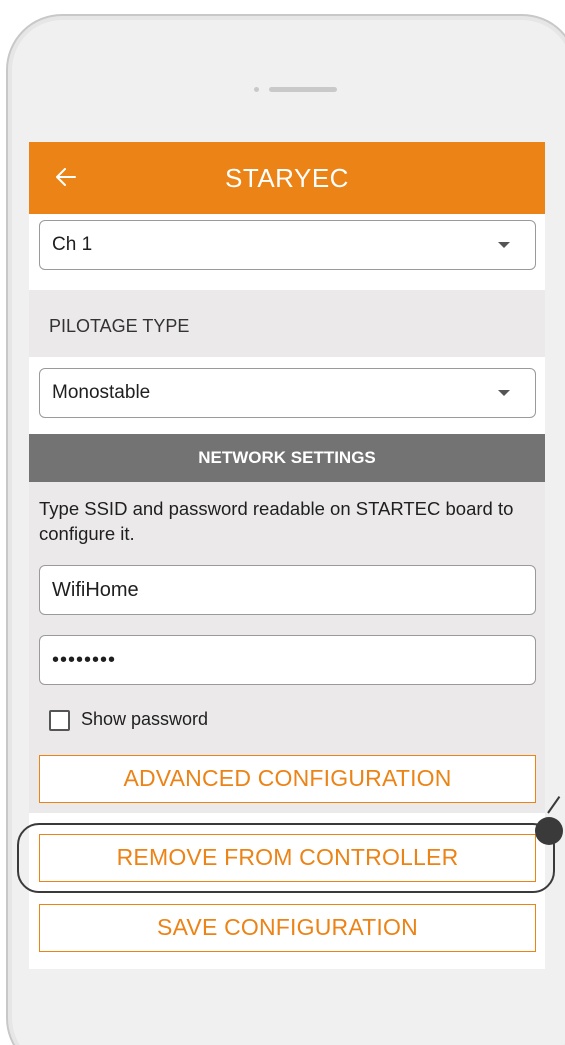 This screenshot has height=1045, width=565. What do you see at coordinates (303, 89) in the screenshot?
I see `speaker-grille` at bounding box center [303, 89].